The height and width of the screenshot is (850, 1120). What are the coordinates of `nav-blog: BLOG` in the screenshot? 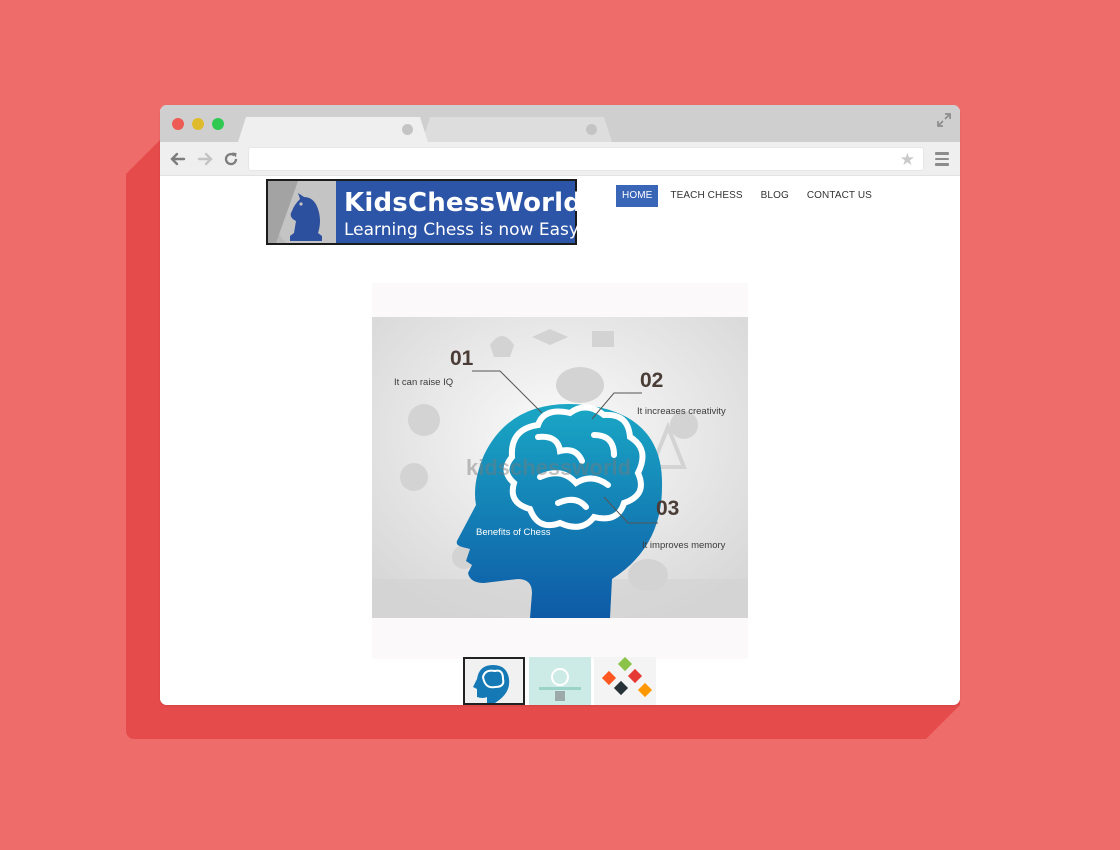 It's located at (775, 196).